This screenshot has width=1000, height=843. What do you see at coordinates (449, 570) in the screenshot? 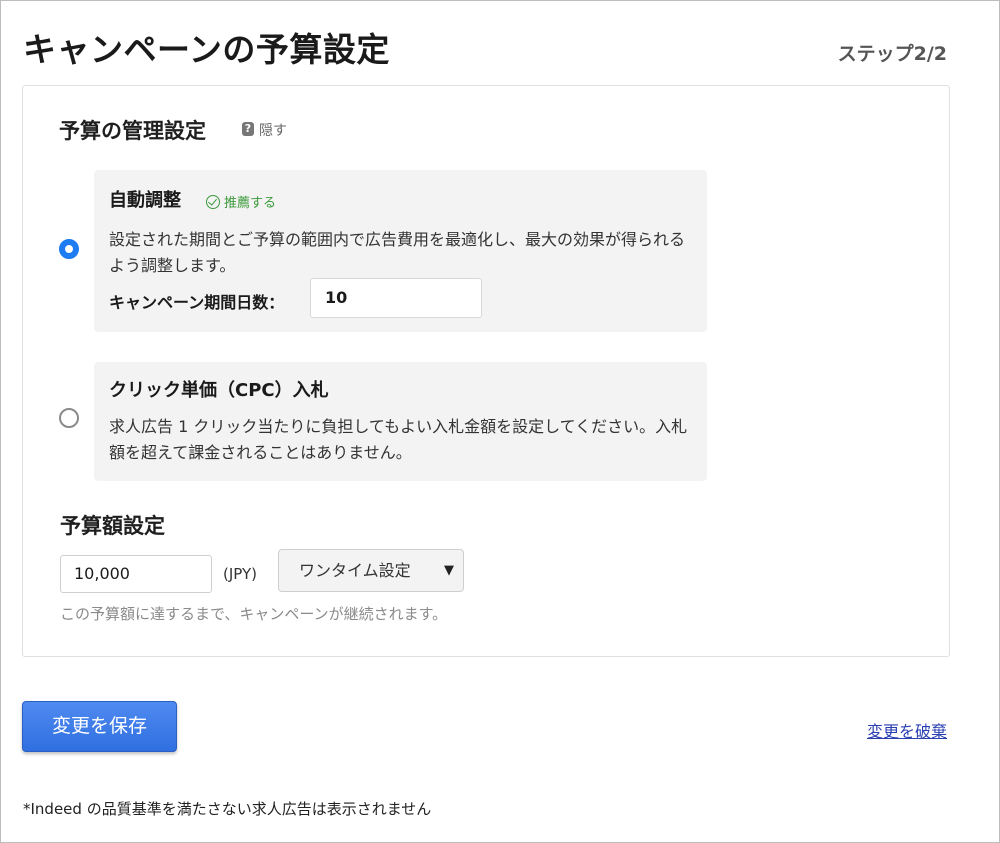
I see `dropdown-arrow-icon: ▼` at bounding box center [449, 570].